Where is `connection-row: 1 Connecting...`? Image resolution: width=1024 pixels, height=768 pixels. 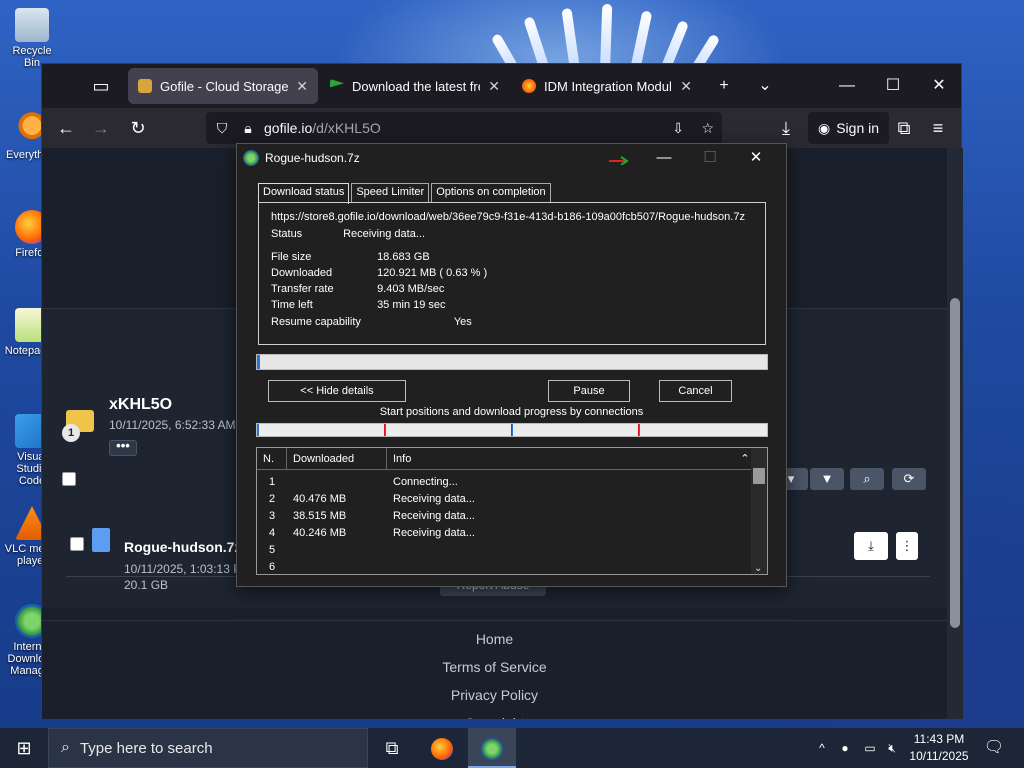 connection-row: 1 Connecting... is located at coordinates (505, 482).